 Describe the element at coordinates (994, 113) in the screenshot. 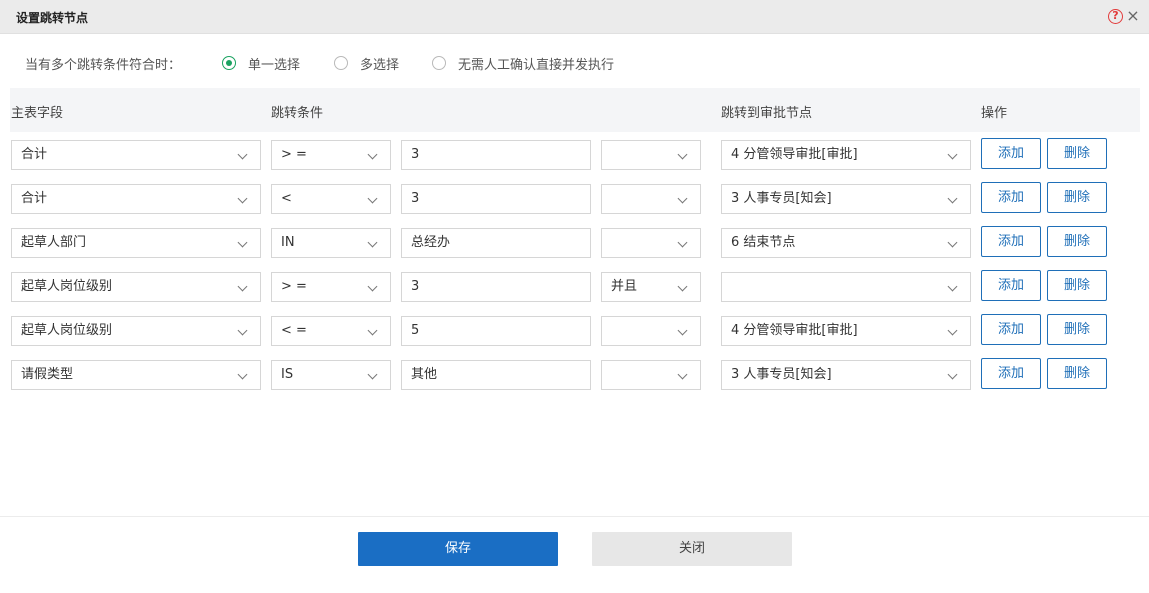

I see `header-action: 操作` at that location.